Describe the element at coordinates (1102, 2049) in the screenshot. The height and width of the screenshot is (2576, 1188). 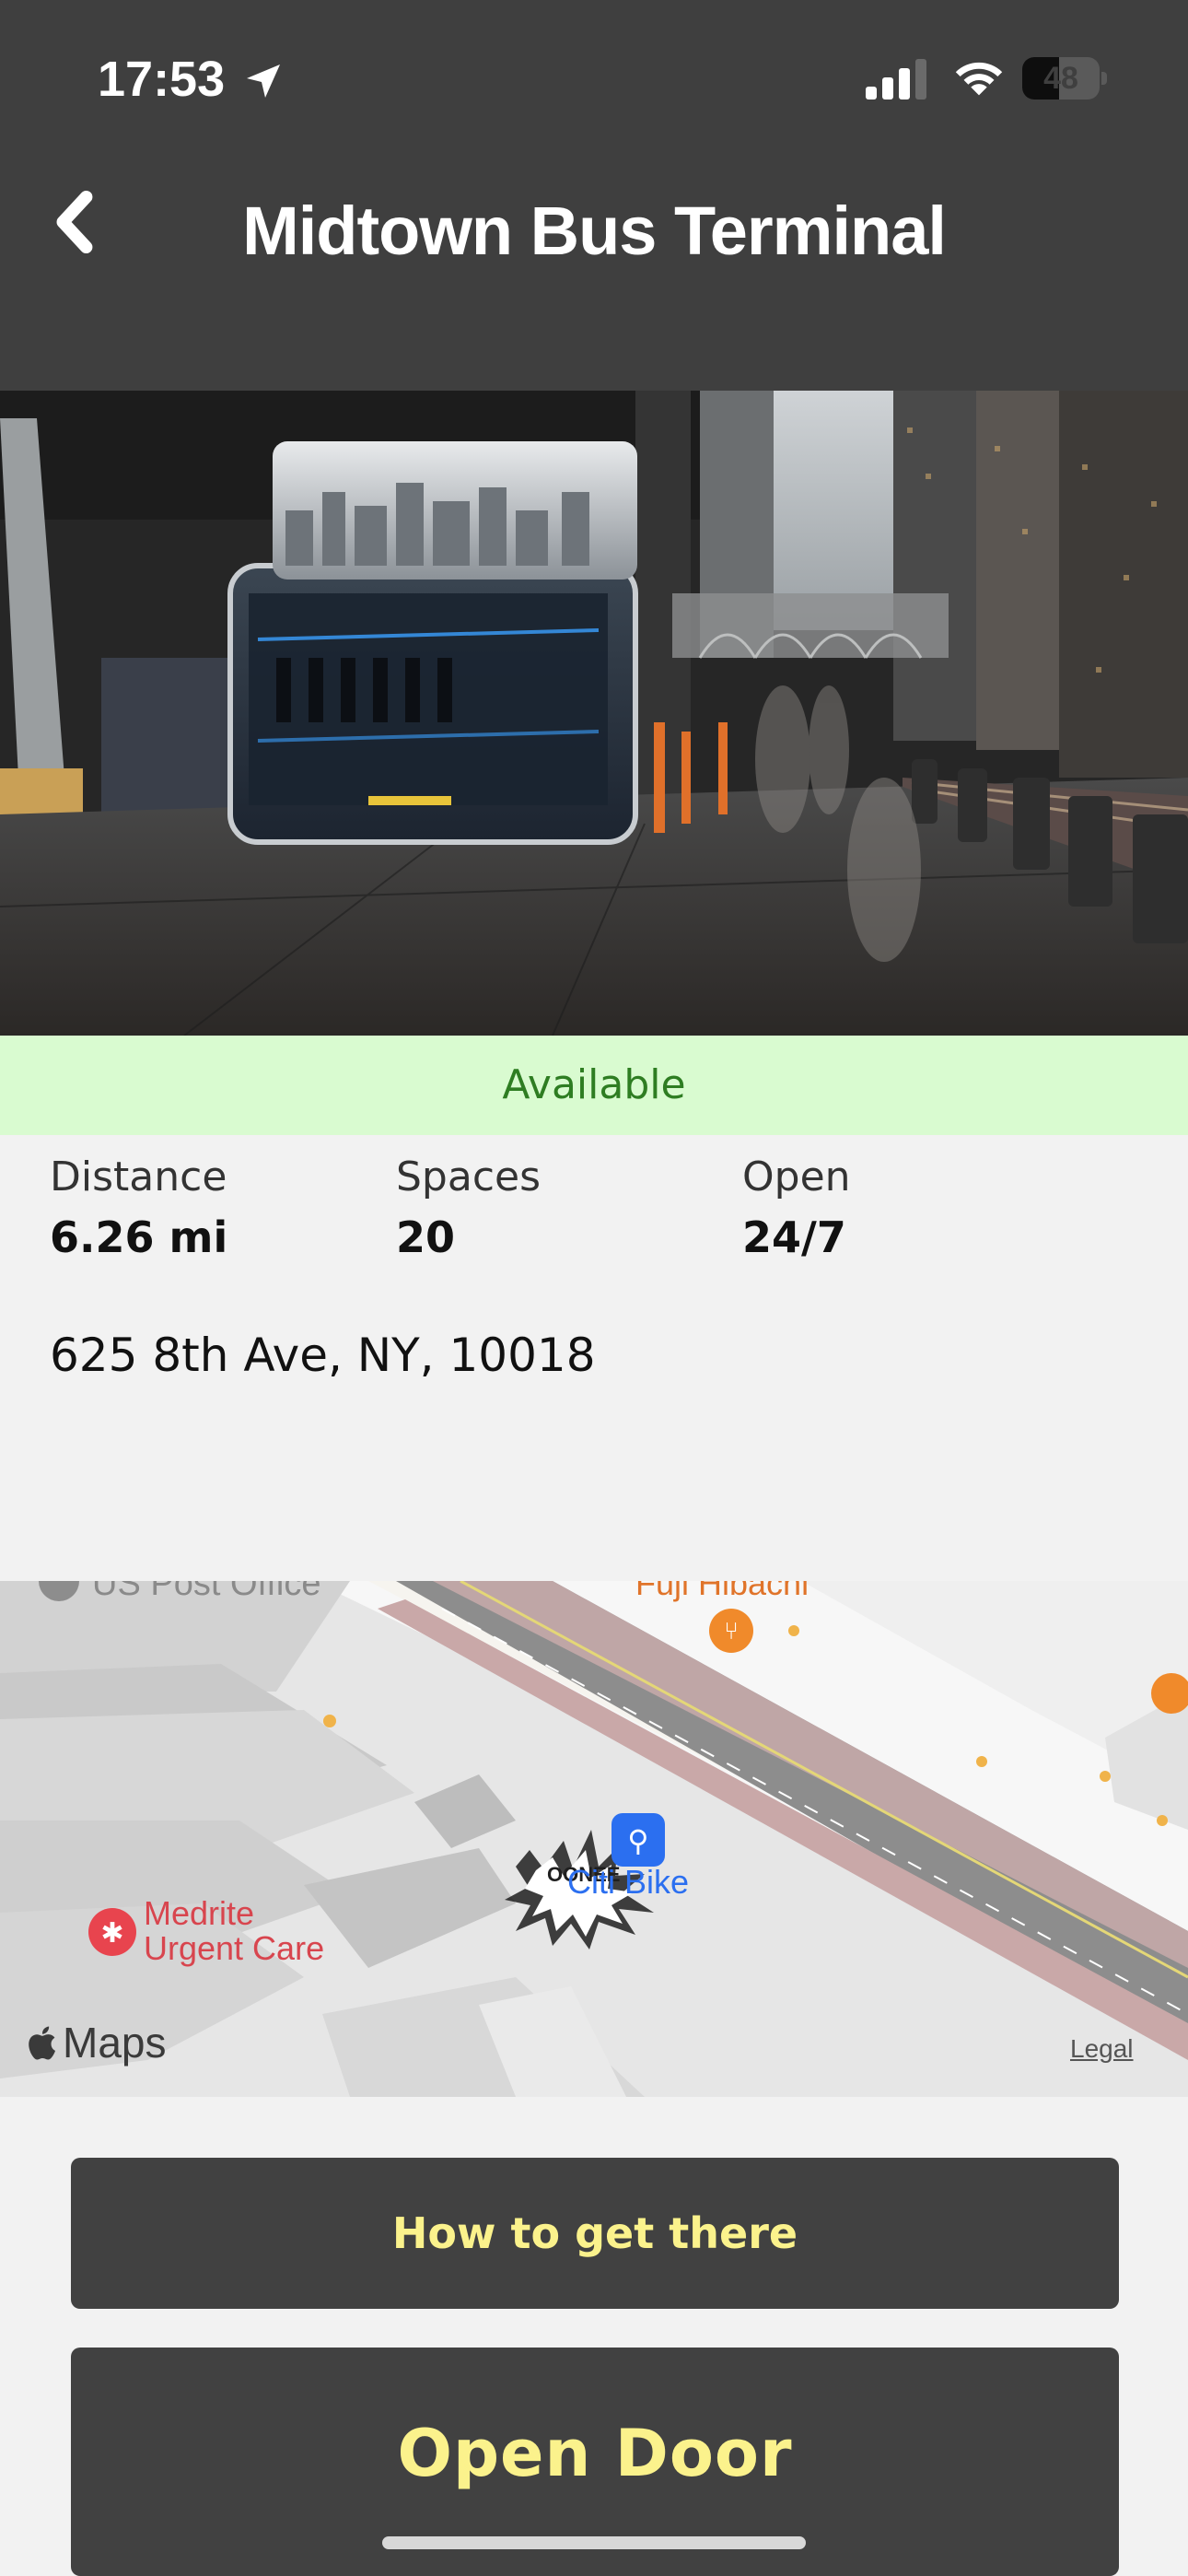
I see `map-legal-link: Legal` at that location.